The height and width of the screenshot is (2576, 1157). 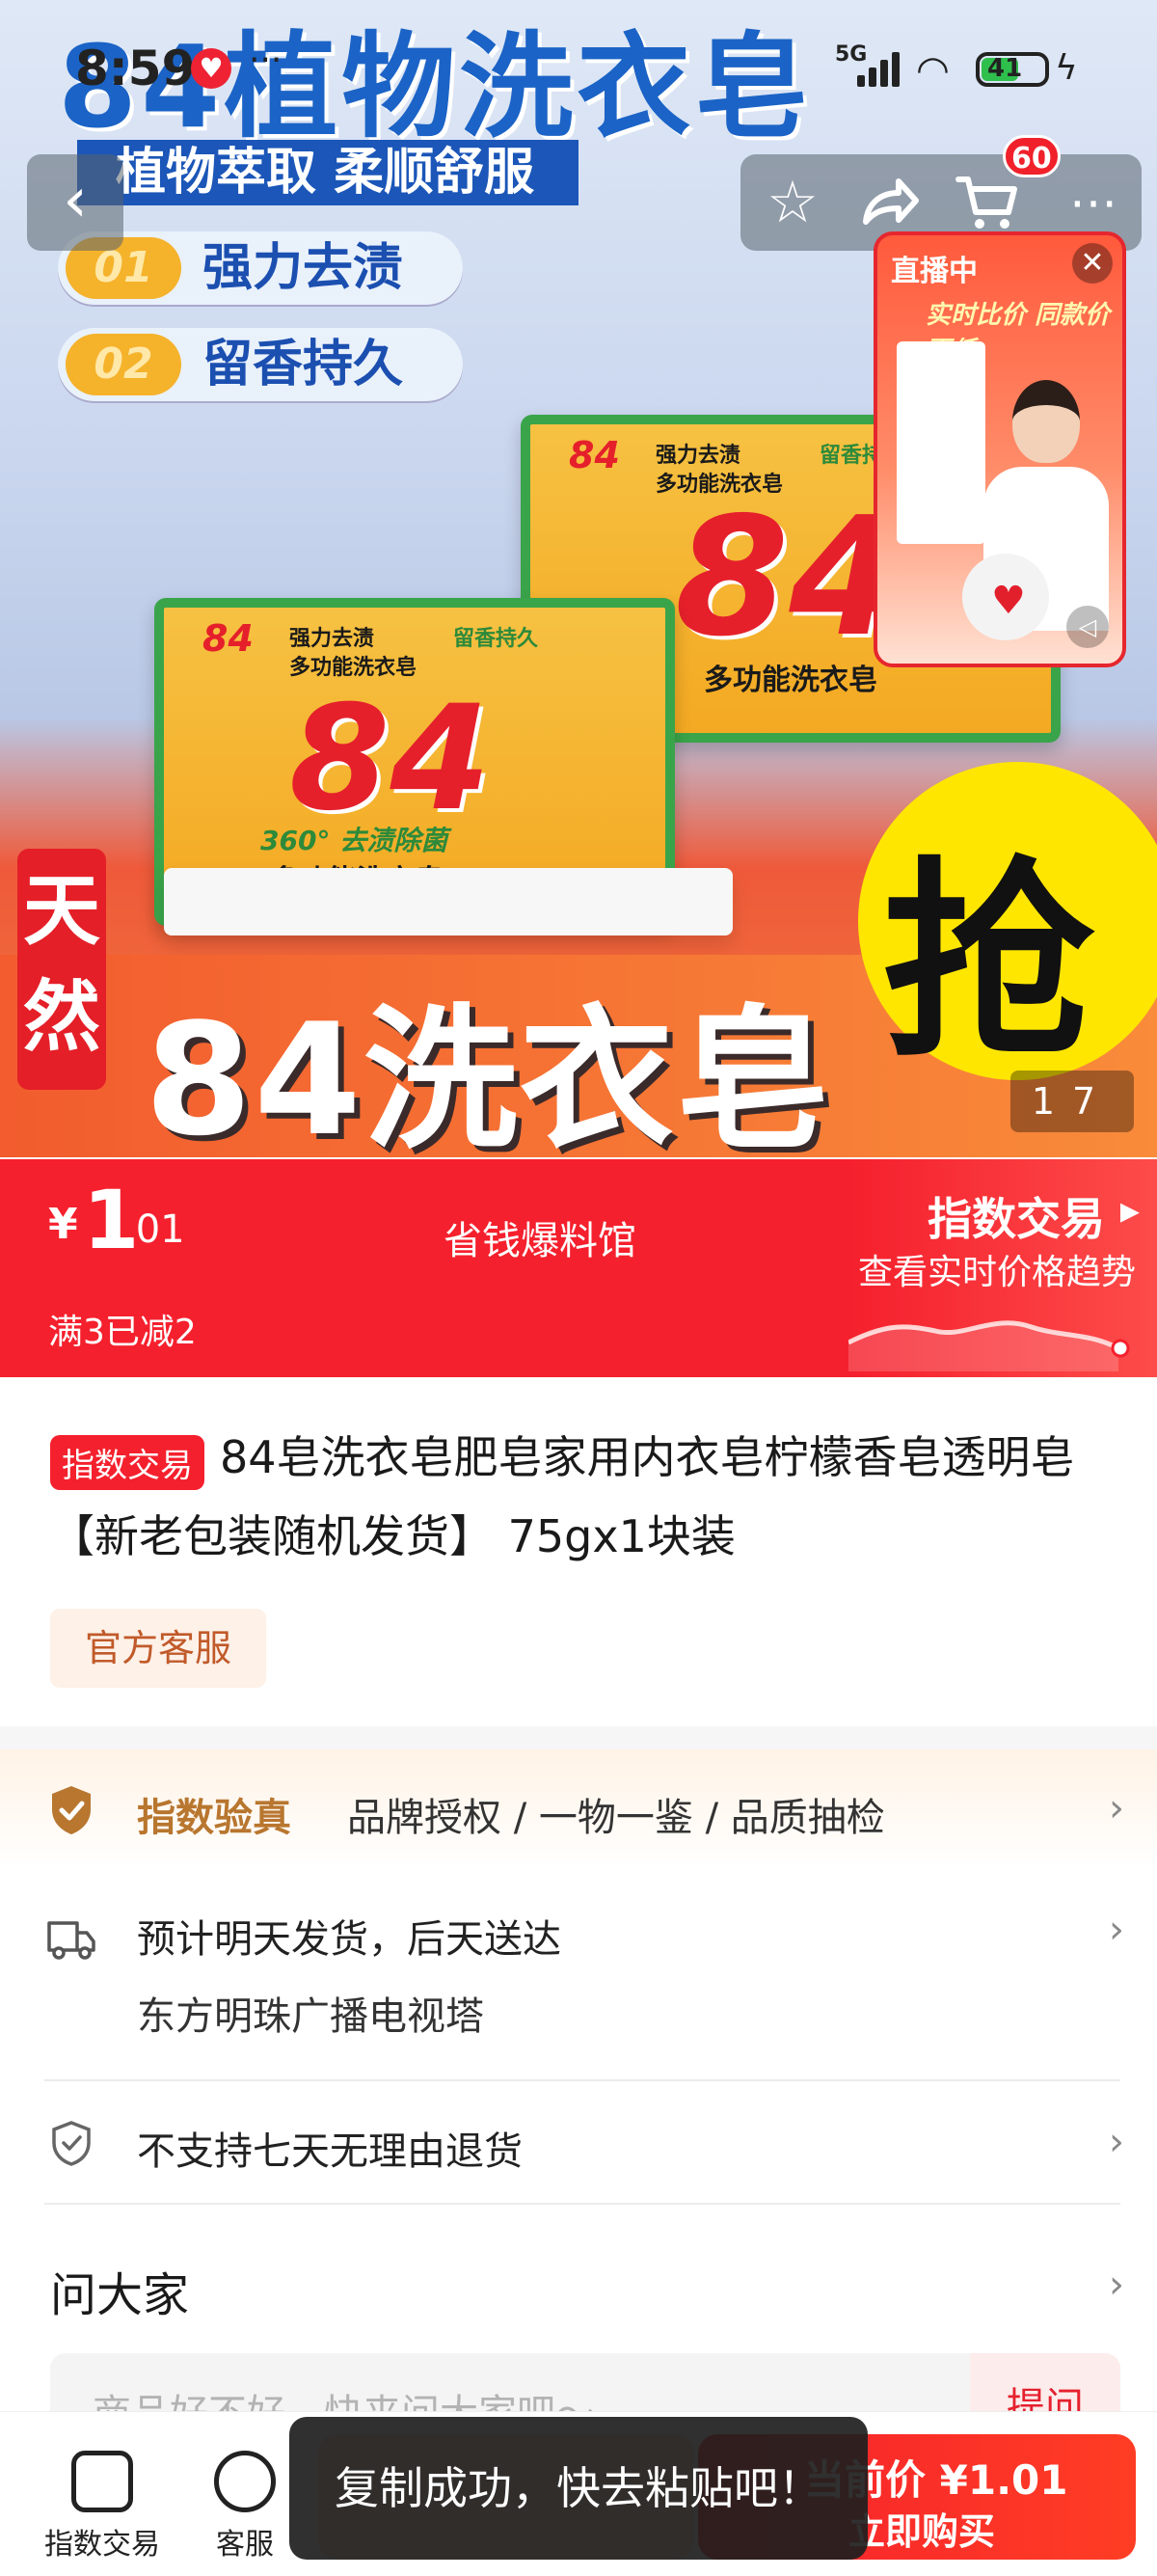 I want to click on official-service-chip: 官方客服, so click(x=158, y=1648).